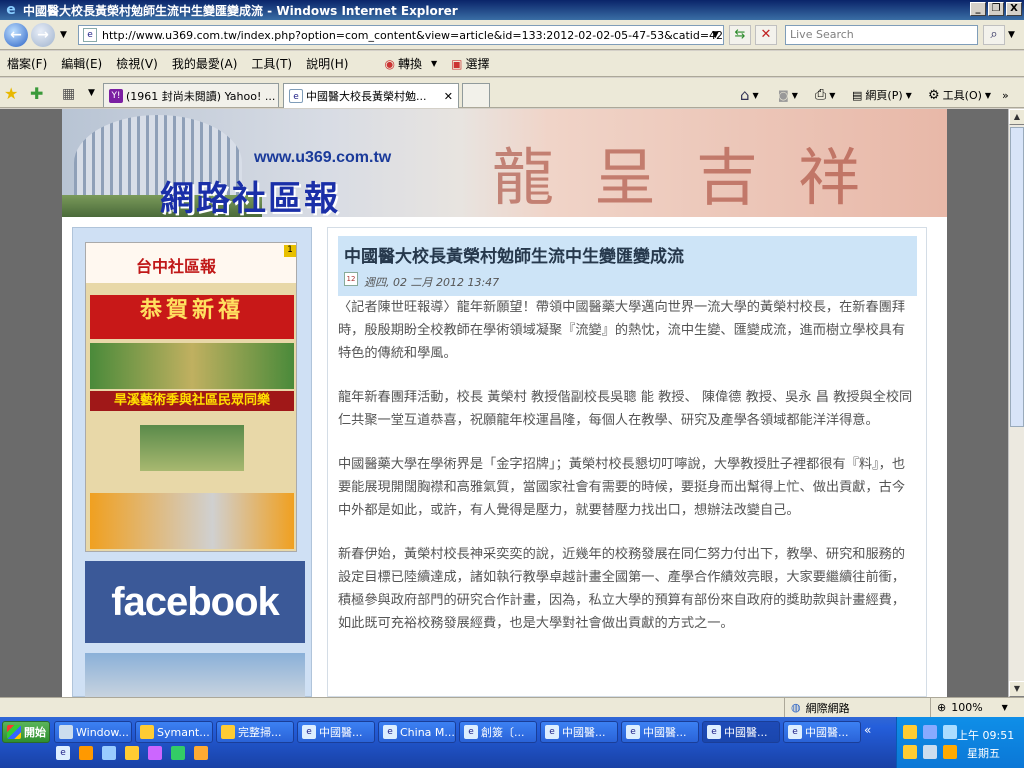  I want to click on tab-list-dropdown-icon: ▼, so click(91, 93).